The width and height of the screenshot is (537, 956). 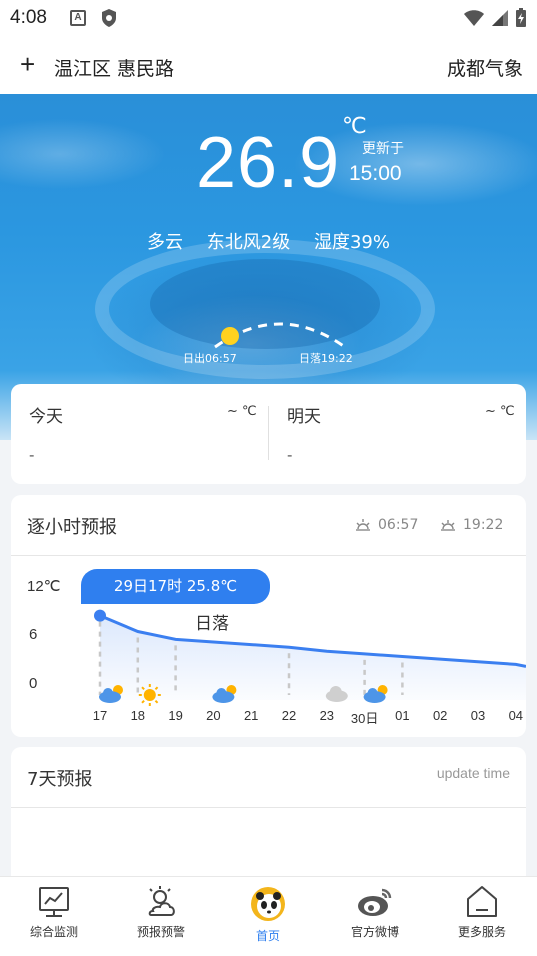 I want to click on x-tick-label: 30日, so click(x=364, y=718).